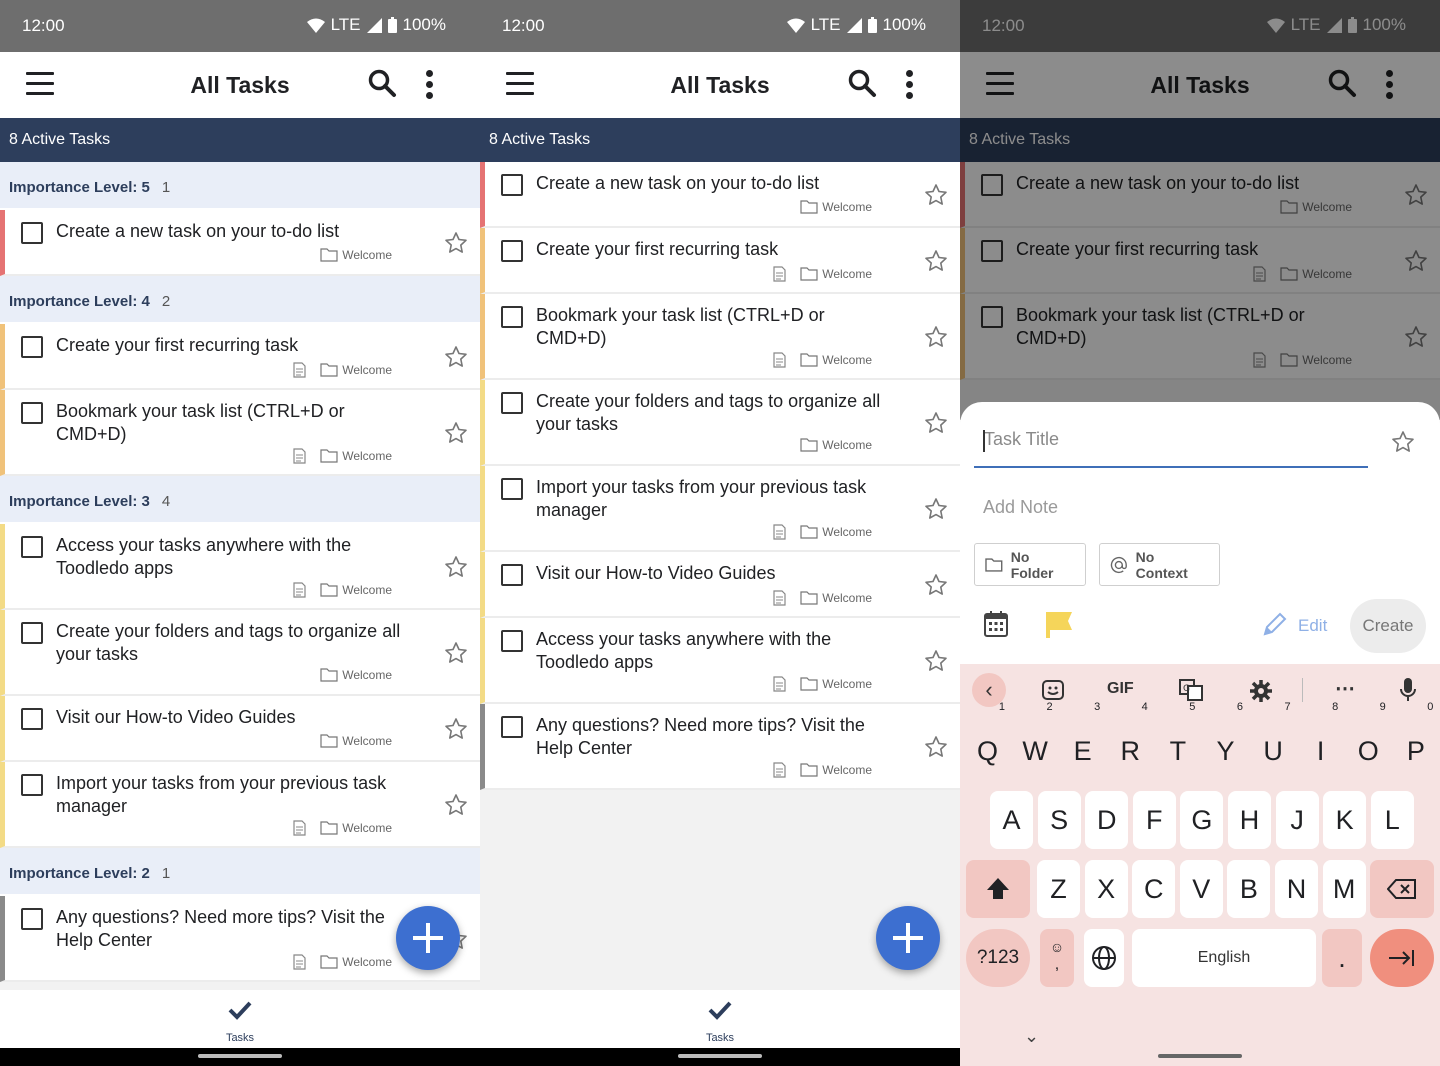 The width and height of the screenshot is (1440, 1066). What do you see at coordinates (1130, 741) in the screenshot?
I see `key-r: R4` at bounding box center [1130, 741].